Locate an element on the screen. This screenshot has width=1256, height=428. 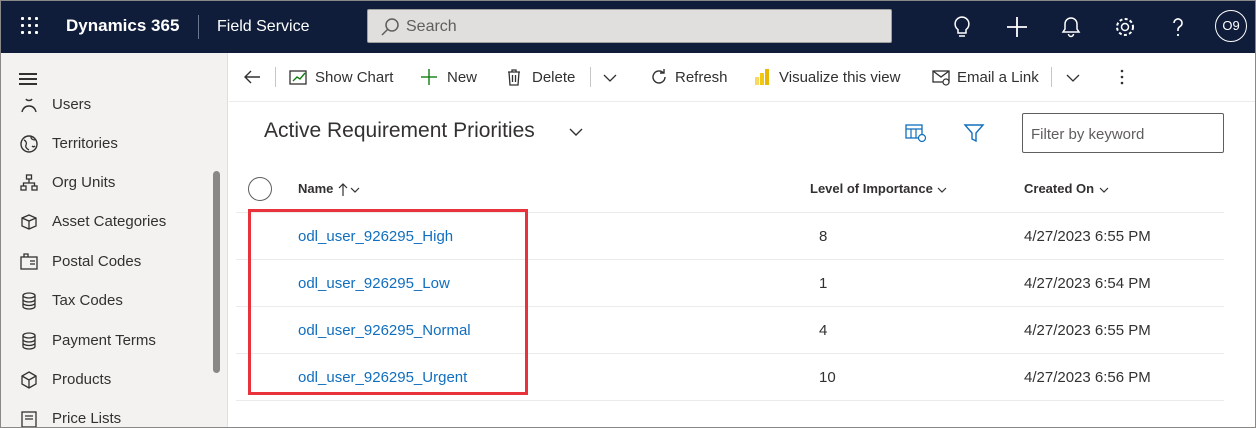
visualize-view-button: Visualize this view is located at coordinates (831, 77).